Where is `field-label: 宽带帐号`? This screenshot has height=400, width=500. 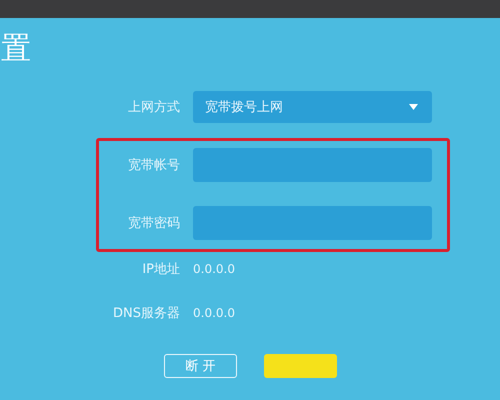 field-label: 宽带帐号 is located at coordinates (154, 165).